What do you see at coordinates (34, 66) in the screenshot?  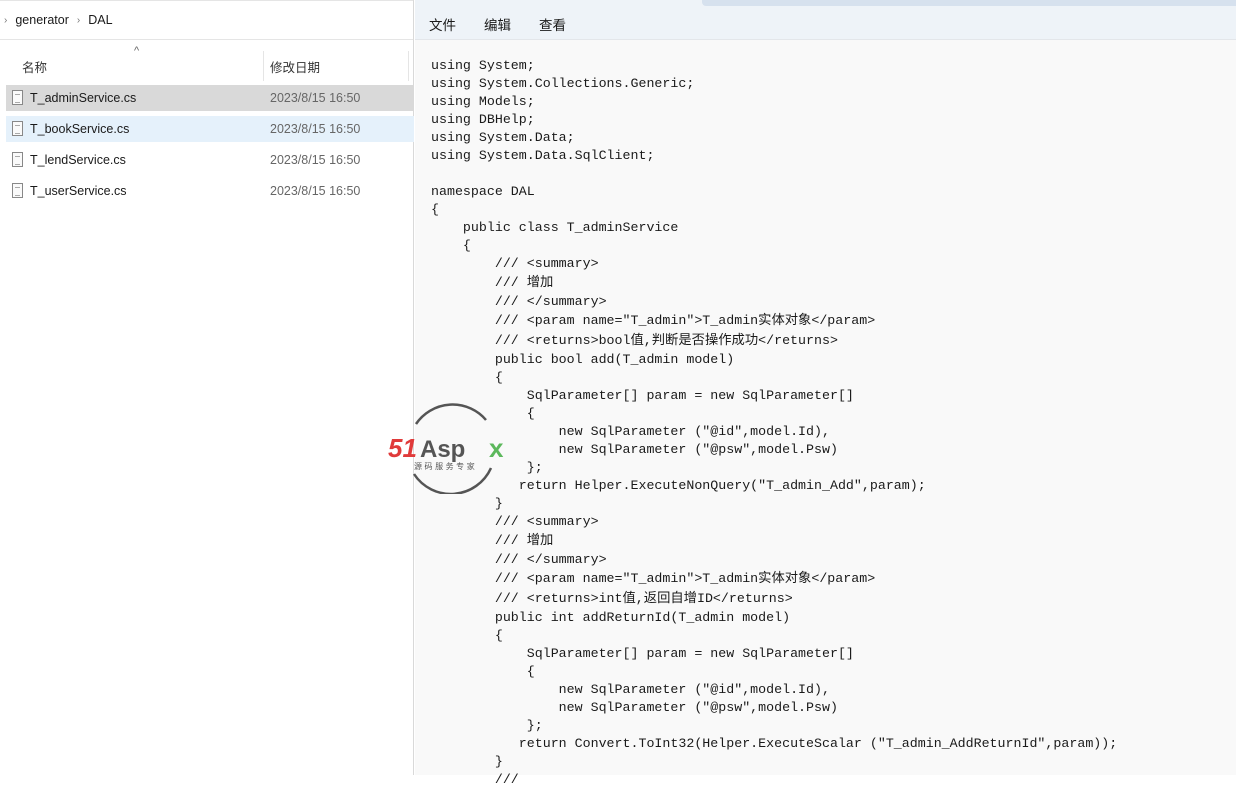 I see `column-name: 名称` at bounding box center [34, 66].